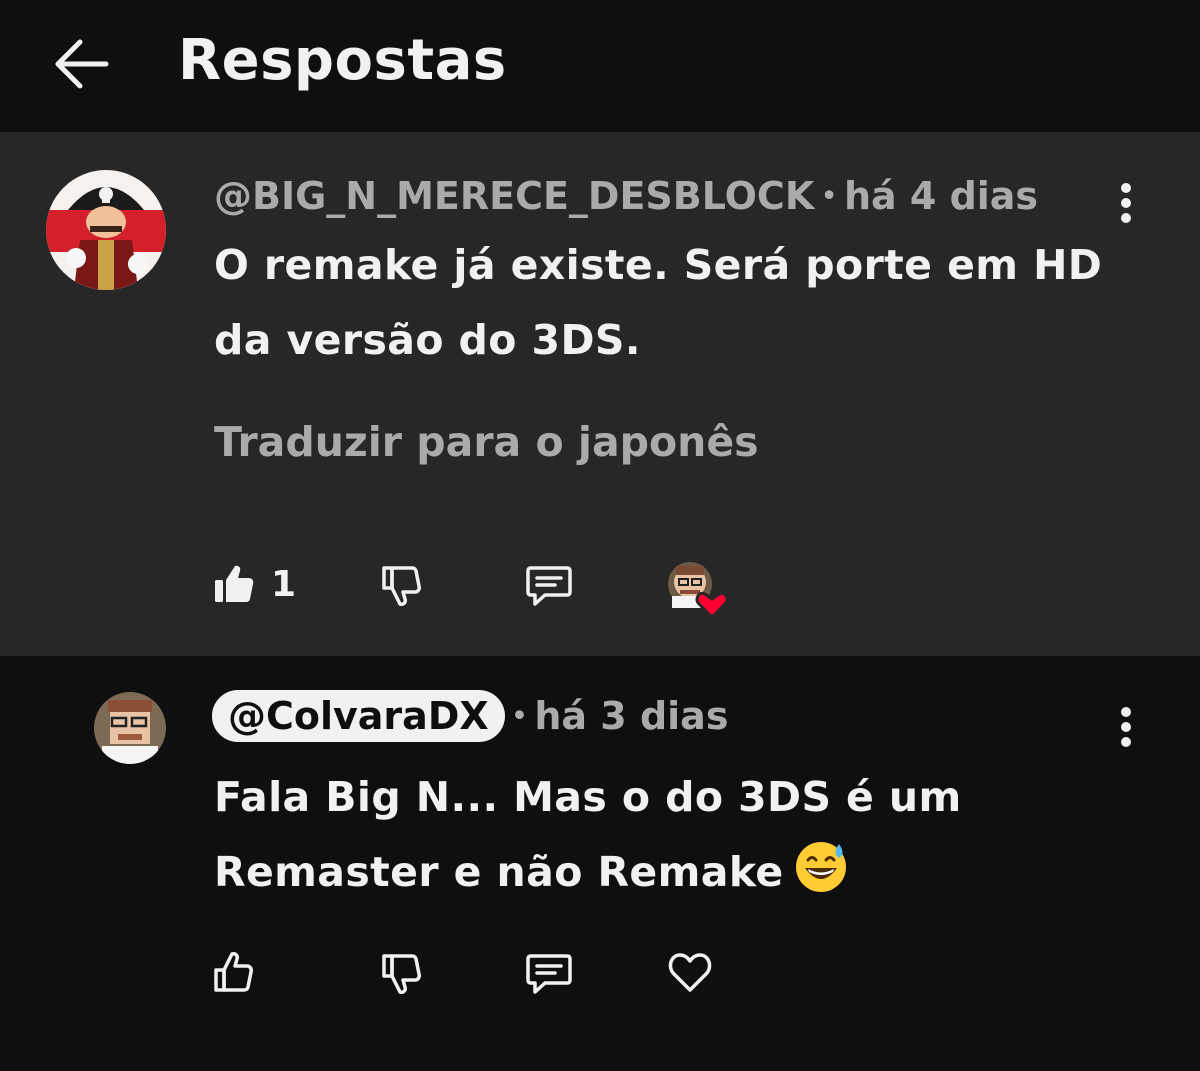 This screenshot has height=1071, width=1200. I want to click on channel-handle: @BIG_N_MERECE_DESBLOCK, so click(514, 196).